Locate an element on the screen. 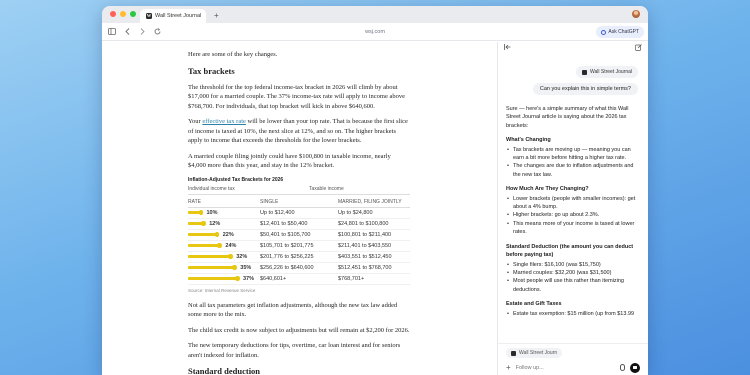 This screenshot has height=375, width=750. ask-chatgpt-button: Ask ChatGPT is located at coordinates (620, 32).